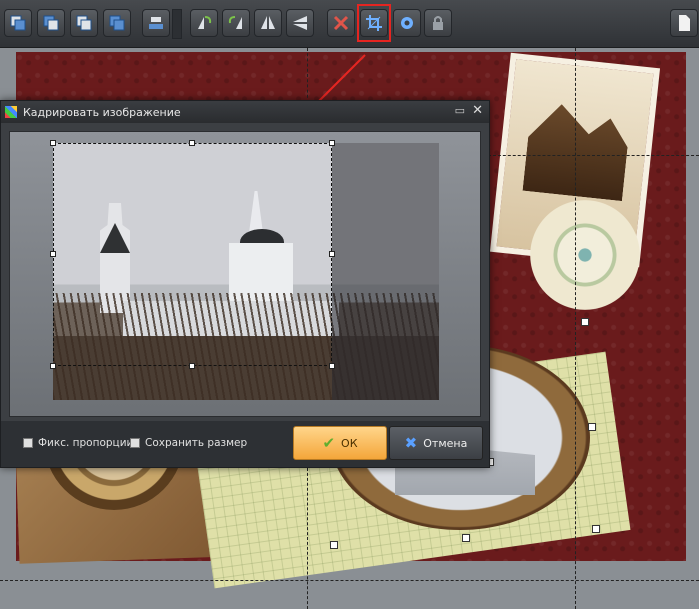  Describe the element at coordinates (329, 443) in the screenshot. I see `check-icon: ✔` at that location.